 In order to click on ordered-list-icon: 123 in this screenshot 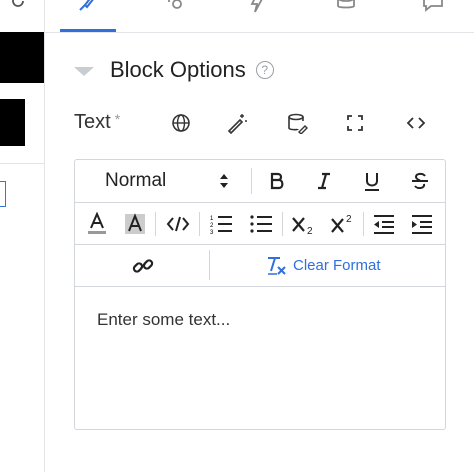, I will do `click(221, 224)`.